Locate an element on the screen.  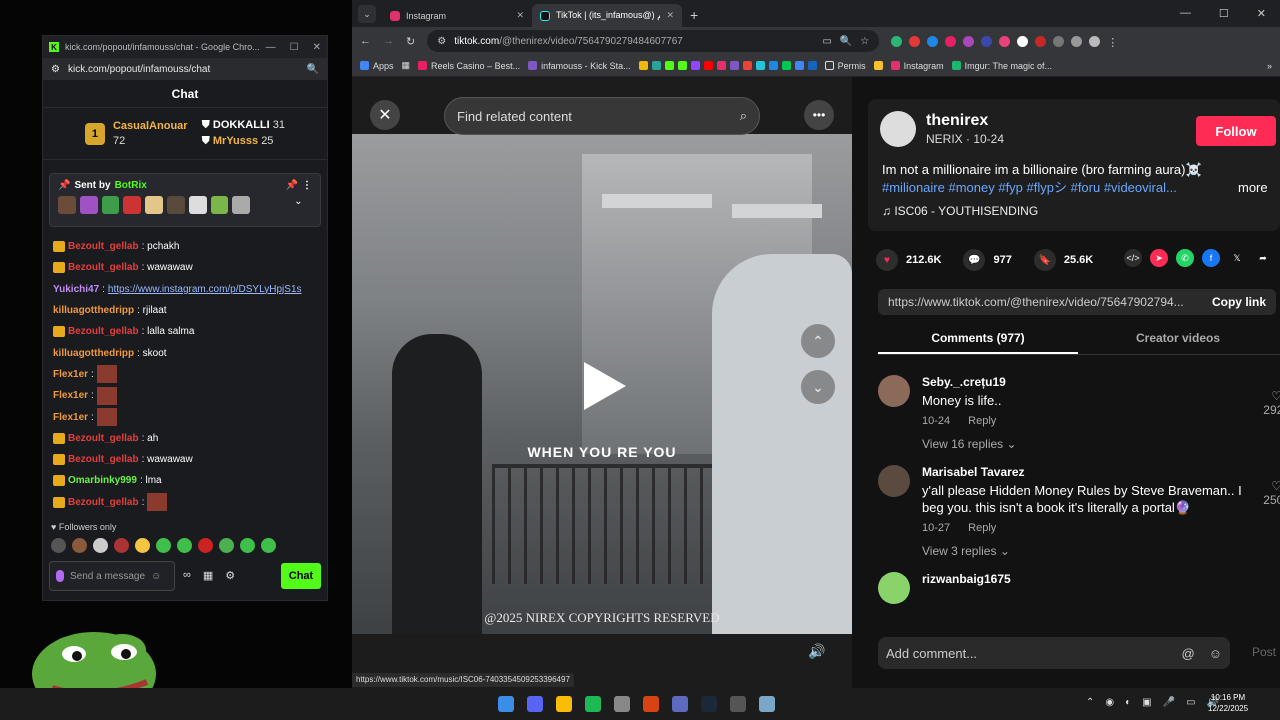
mic-icon: 🎤 is located at coordinates (1169, 702).